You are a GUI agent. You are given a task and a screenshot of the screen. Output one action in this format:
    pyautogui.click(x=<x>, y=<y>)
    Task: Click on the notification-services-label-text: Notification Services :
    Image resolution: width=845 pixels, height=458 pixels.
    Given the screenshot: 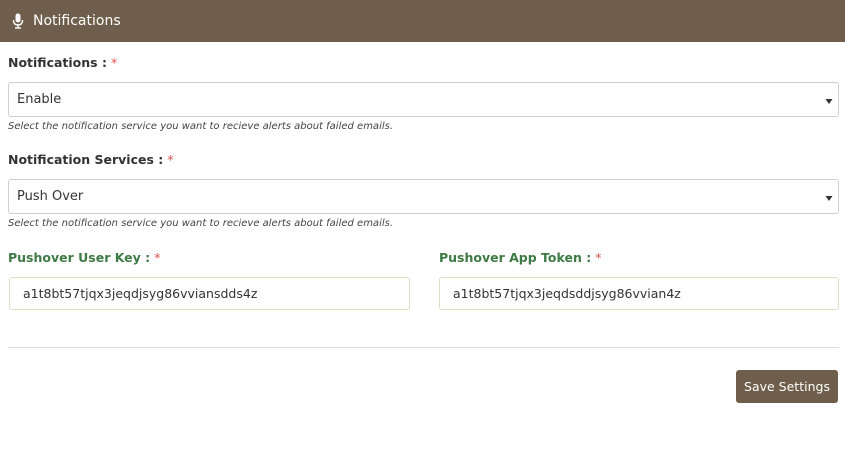 What is the action you would take?
    pyautogui.click(x=86, y=159)
    